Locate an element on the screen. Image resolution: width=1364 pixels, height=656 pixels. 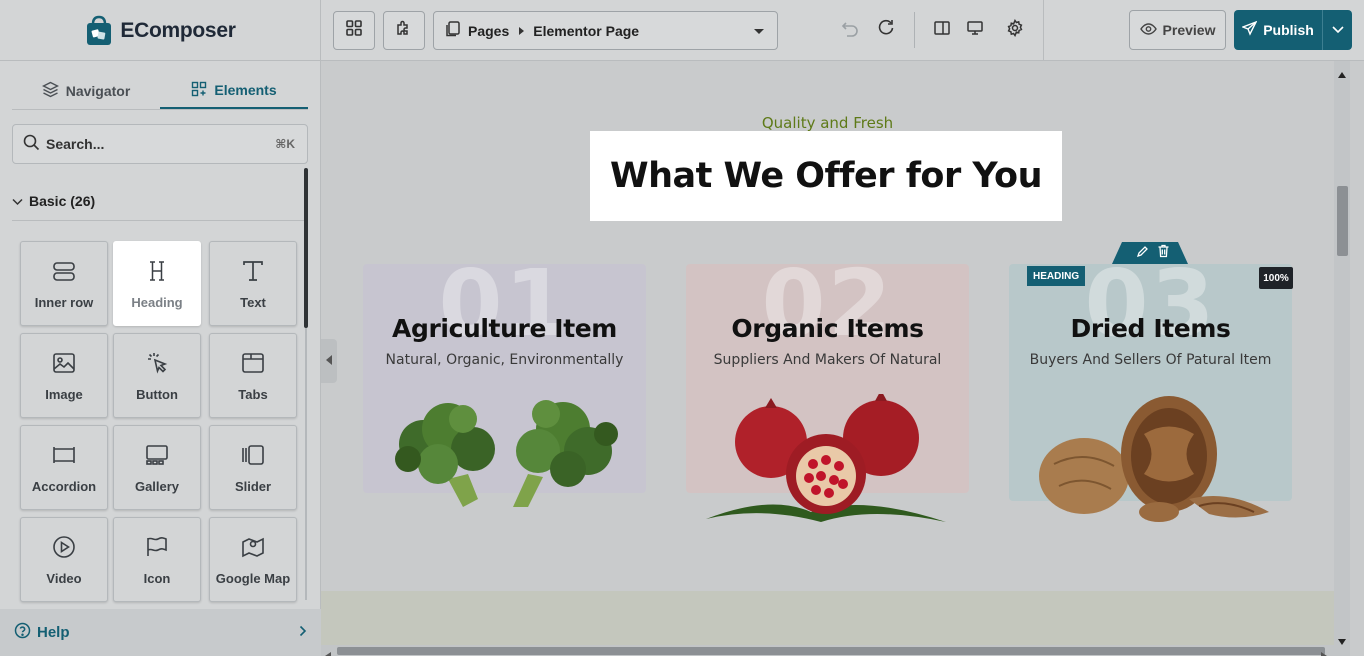
toggle-panel-button is located at coordinates (942, 30).